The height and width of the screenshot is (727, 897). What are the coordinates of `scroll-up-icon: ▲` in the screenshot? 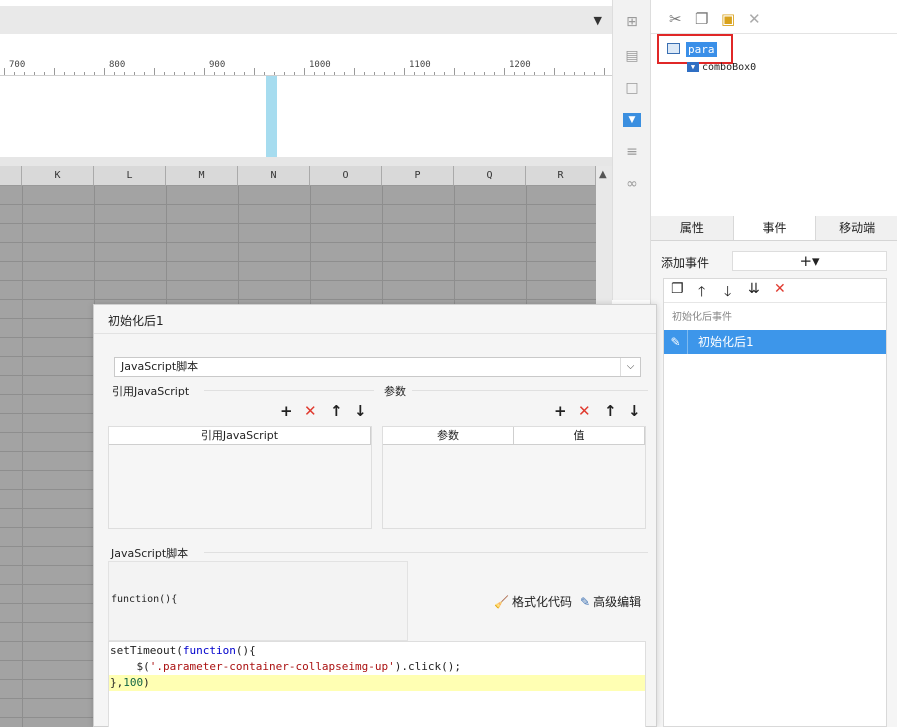 It's located at (603, 174).